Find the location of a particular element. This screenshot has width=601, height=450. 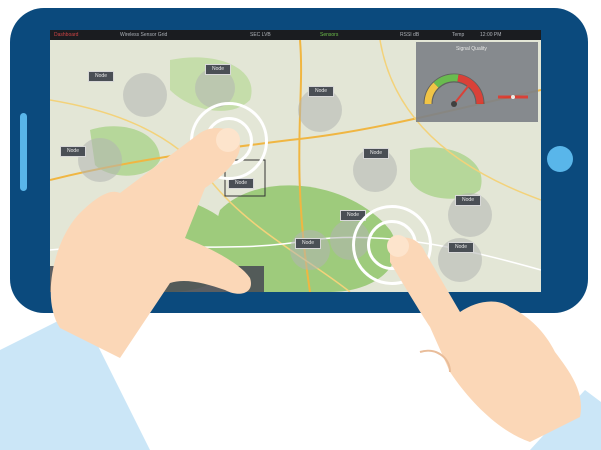

home-button is located at coordinates (560, 159).